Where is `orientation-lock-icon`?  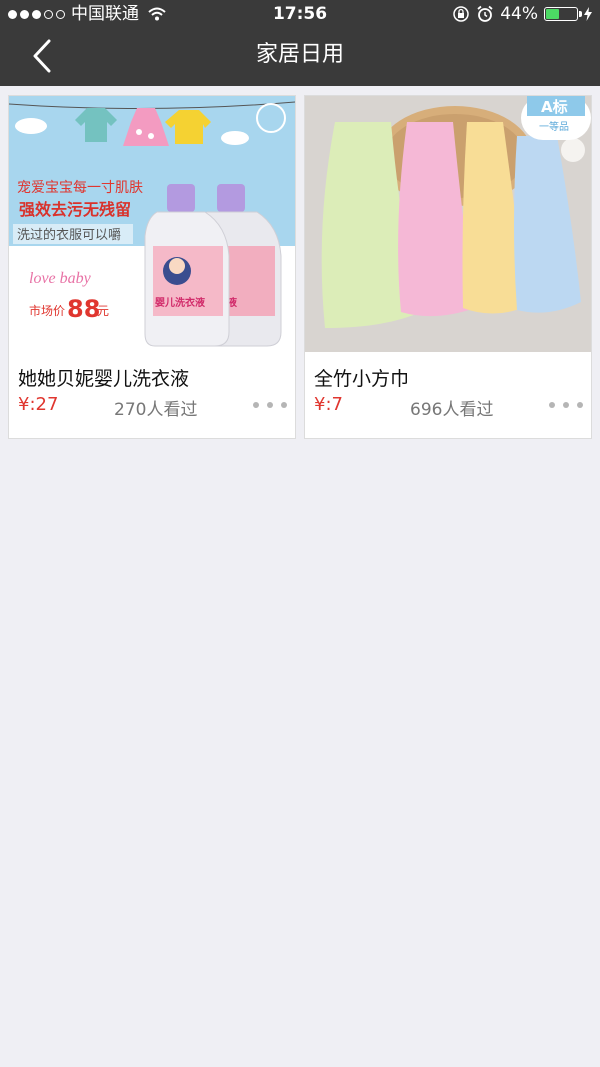
orientation-lock-icon is located at coordinates (461, 14).